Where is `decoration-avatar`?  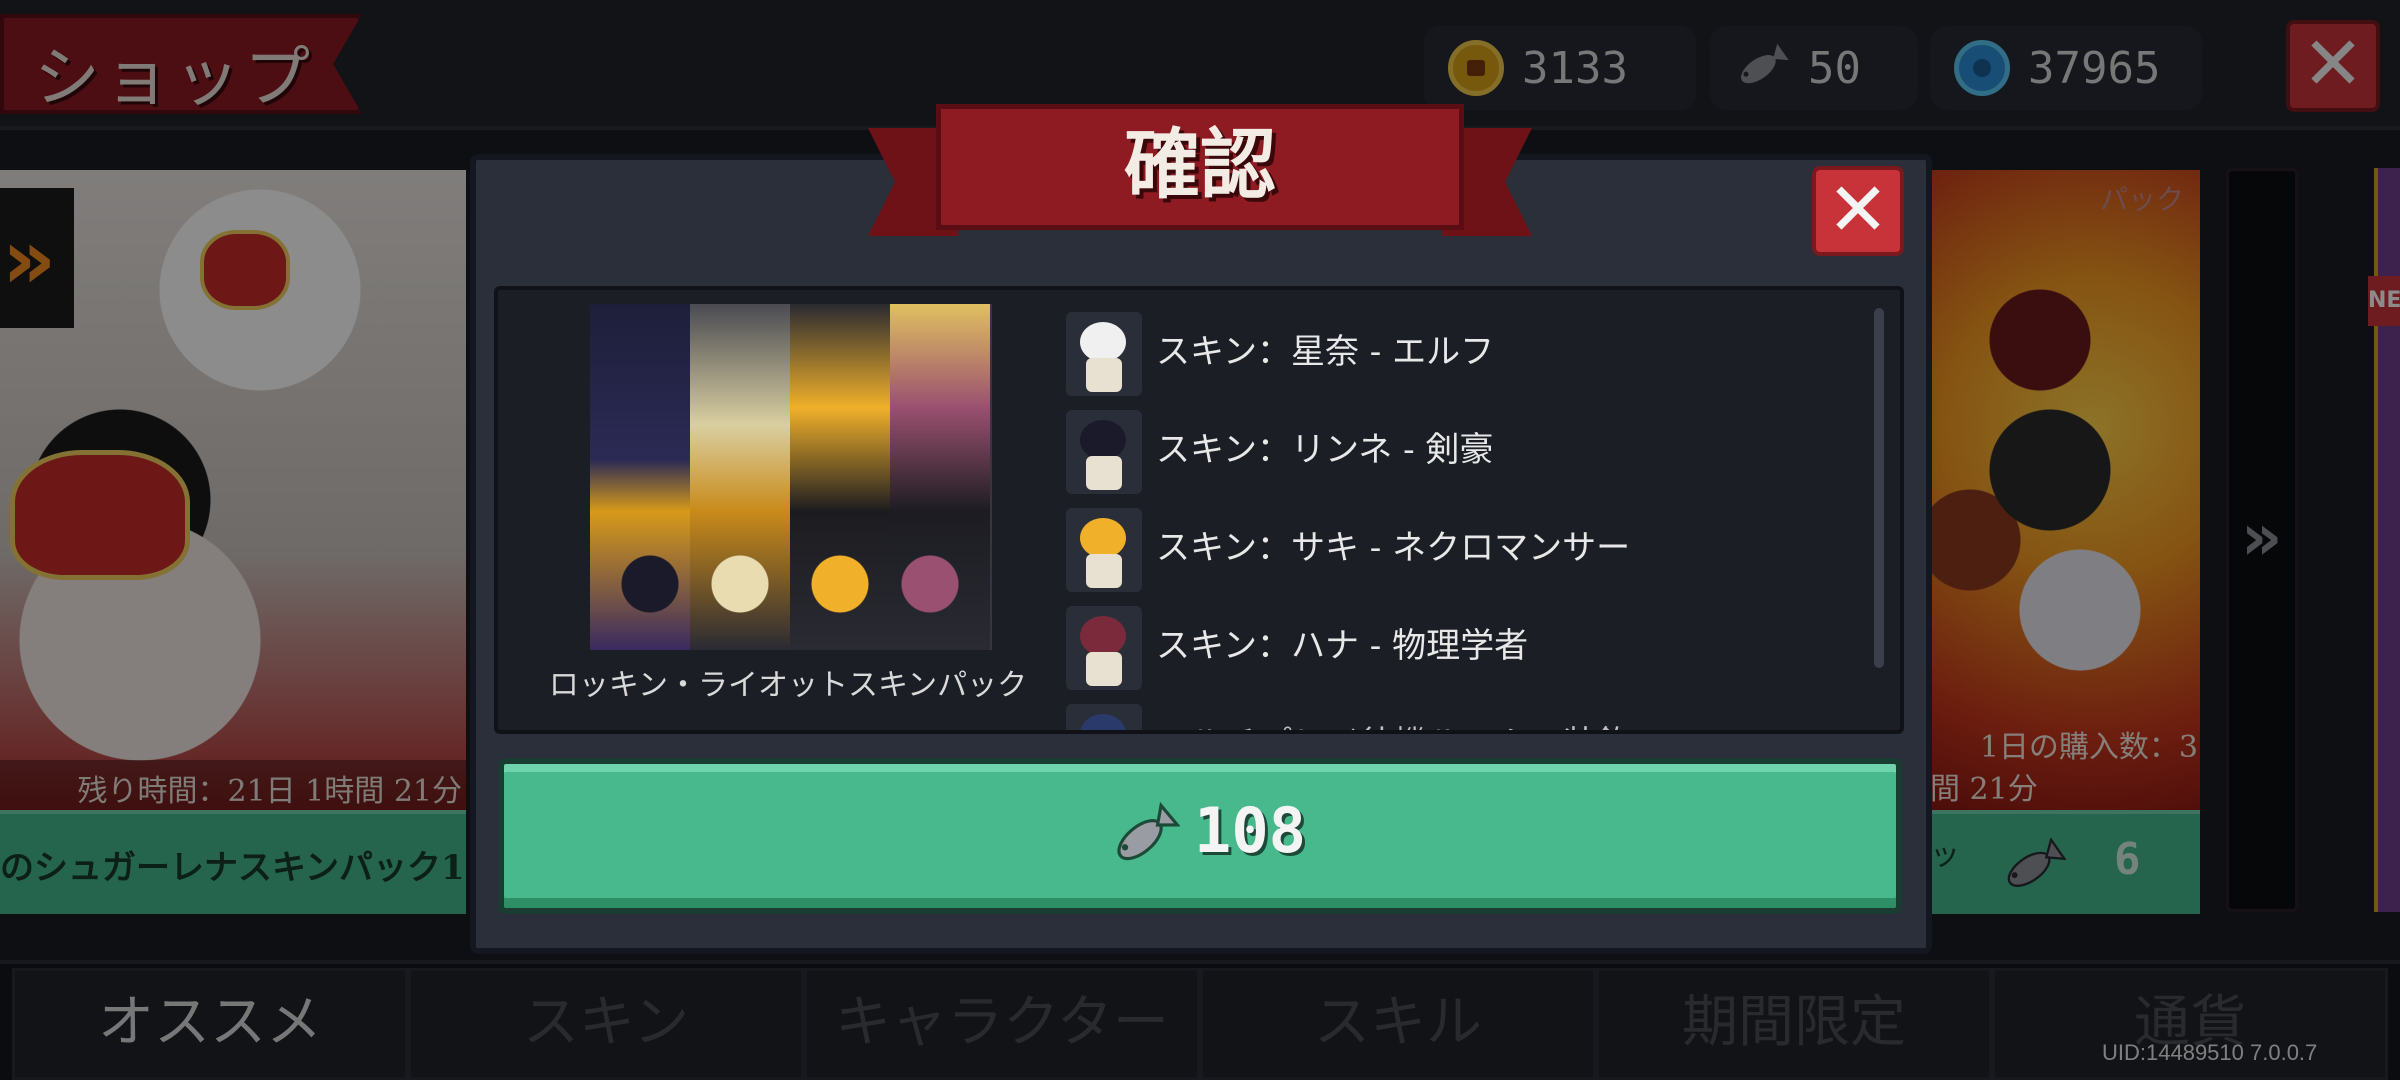
decoration-avatar is located at coordinates (1104, 717).